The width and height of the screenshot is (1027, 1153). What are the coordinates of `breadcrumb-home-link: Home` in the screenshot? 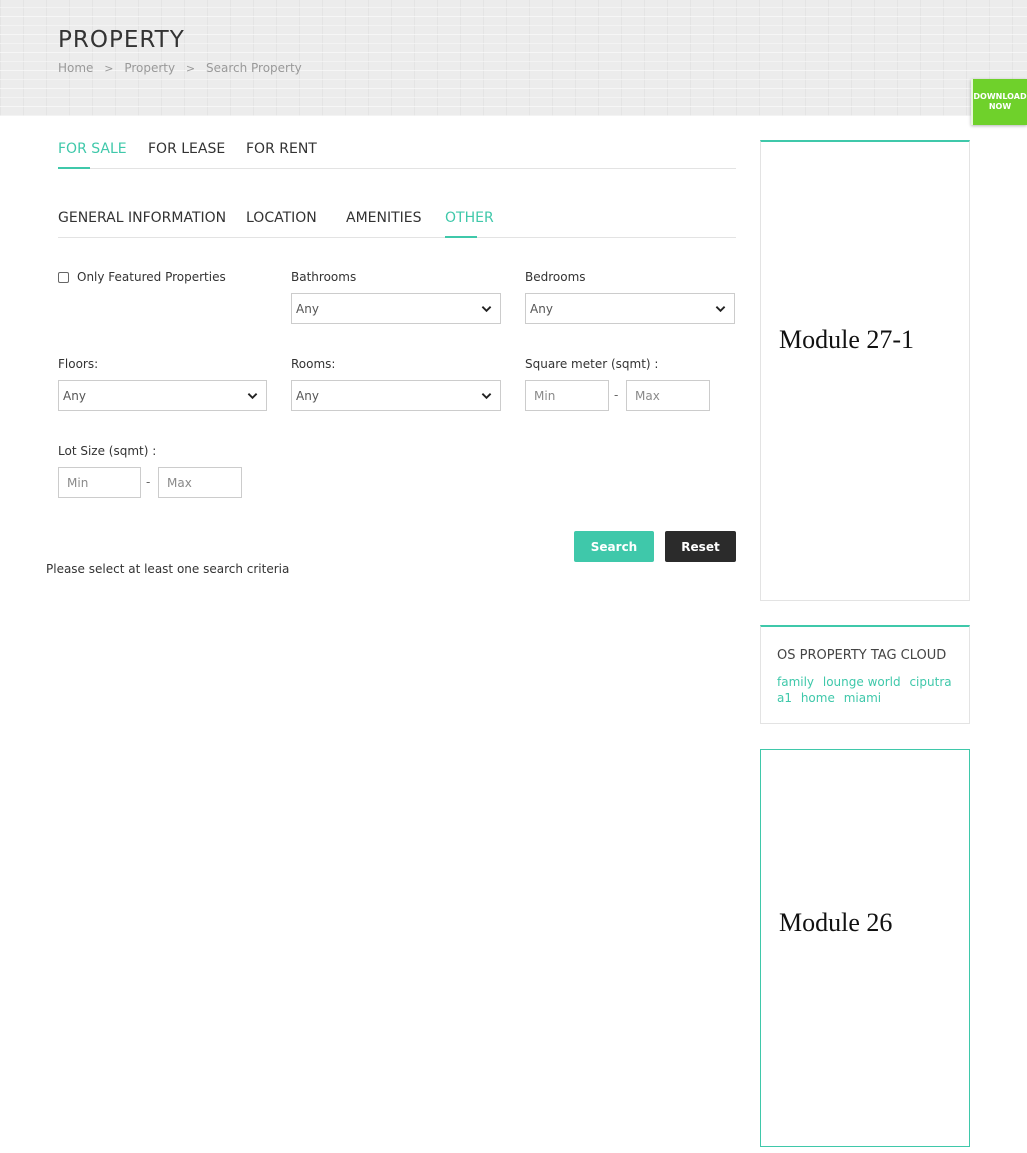 It's located at (75, 68).